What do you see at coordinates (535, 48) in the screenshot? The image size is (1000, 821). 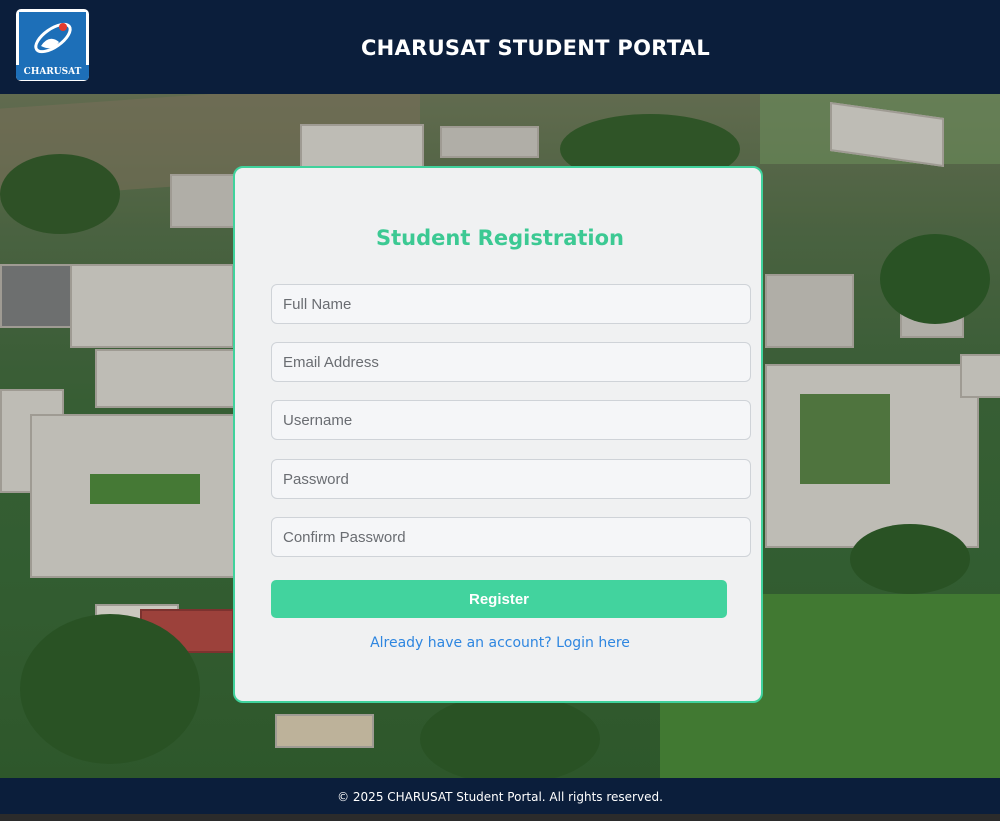 I see `portal-title: CHARUSAT STUDENT PORTAL` at bounding box center [535, 48].